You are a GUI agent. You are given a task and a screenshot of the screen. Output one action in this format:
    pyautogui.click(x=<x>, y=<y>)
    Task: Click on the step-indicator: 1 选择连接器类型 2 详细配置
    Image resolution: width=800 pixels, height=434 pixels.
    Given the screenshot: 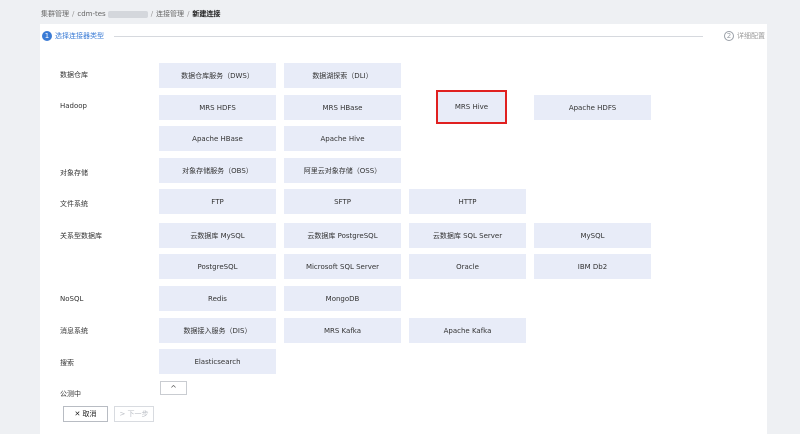 What is the action you would take?
    pyautogui.click(x=403, y=37)
    